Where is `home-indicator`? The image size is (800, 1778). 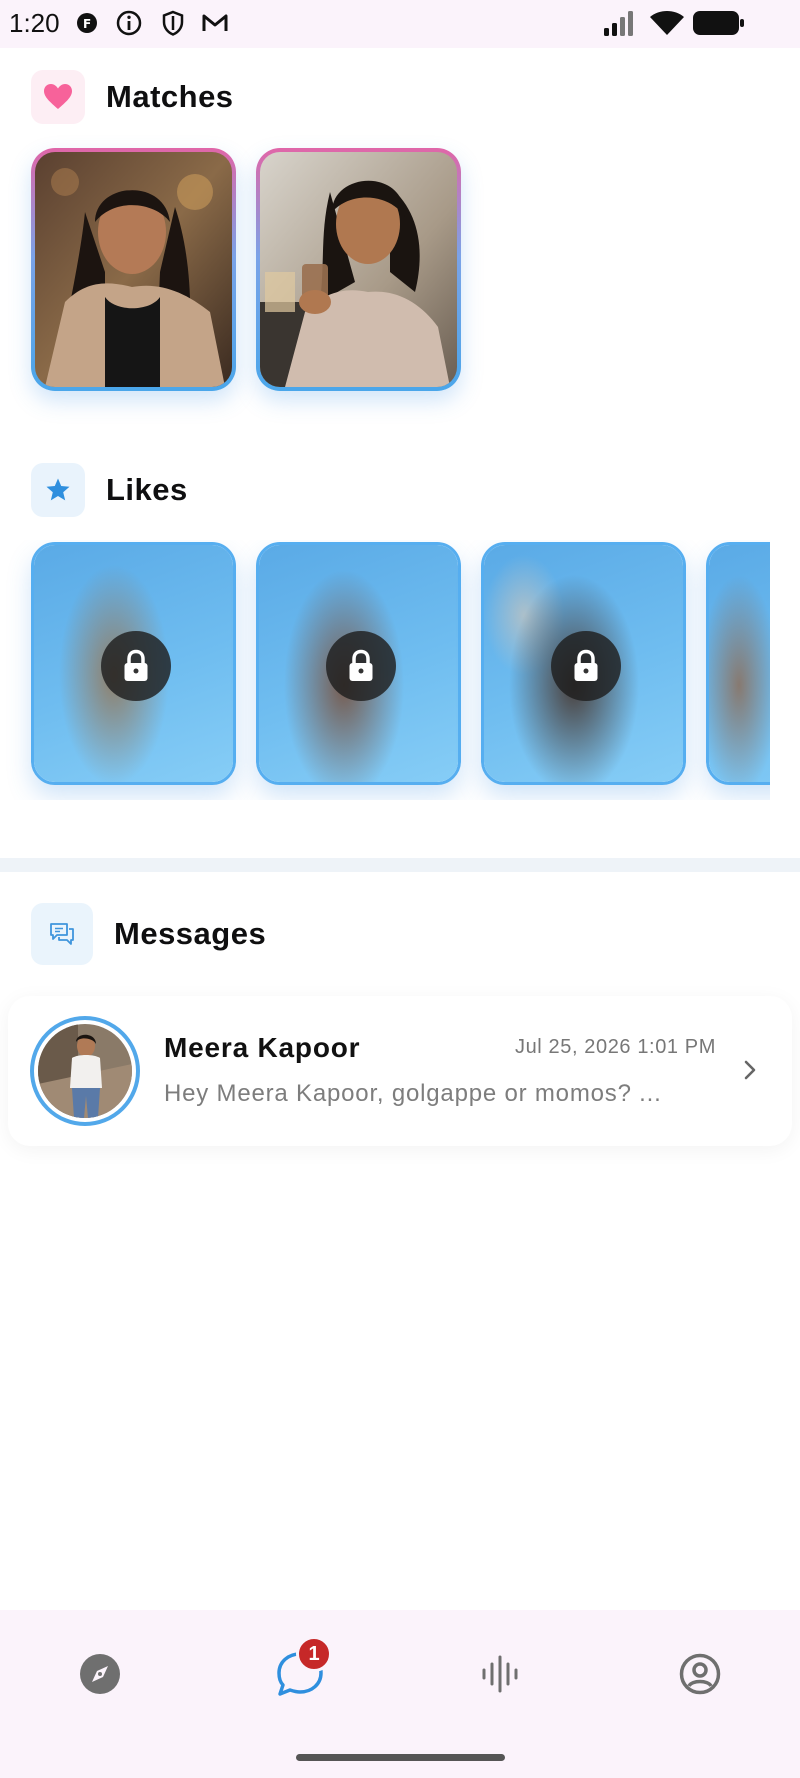
home-indicator is located at coordinates (400, 1757).